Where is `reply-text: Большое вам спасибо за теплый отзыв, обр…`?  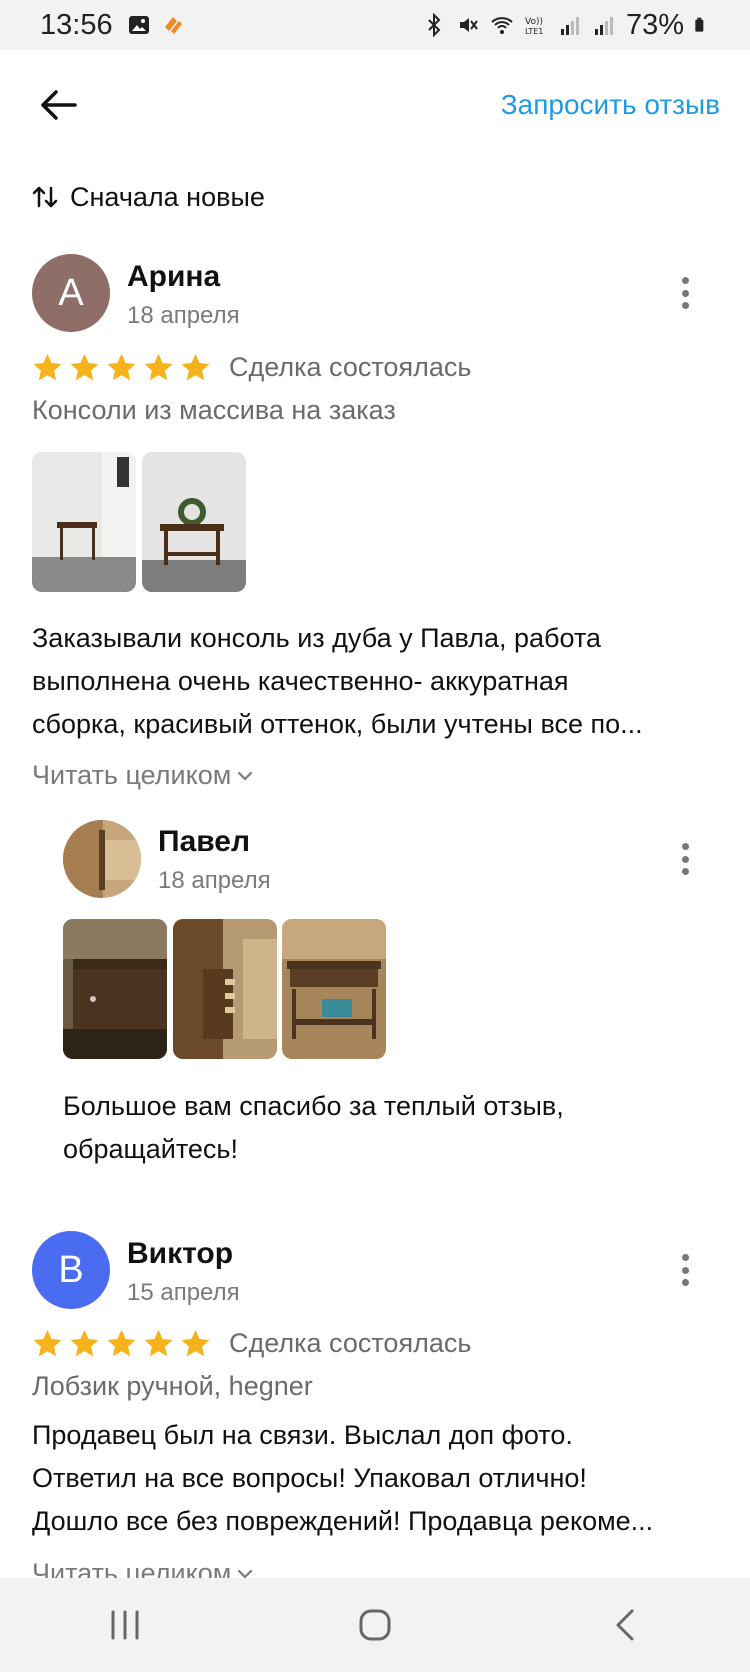
reply-text: Большое вам спасибо за теплый отзыв, обр… is located at coordinates (313, 1127).